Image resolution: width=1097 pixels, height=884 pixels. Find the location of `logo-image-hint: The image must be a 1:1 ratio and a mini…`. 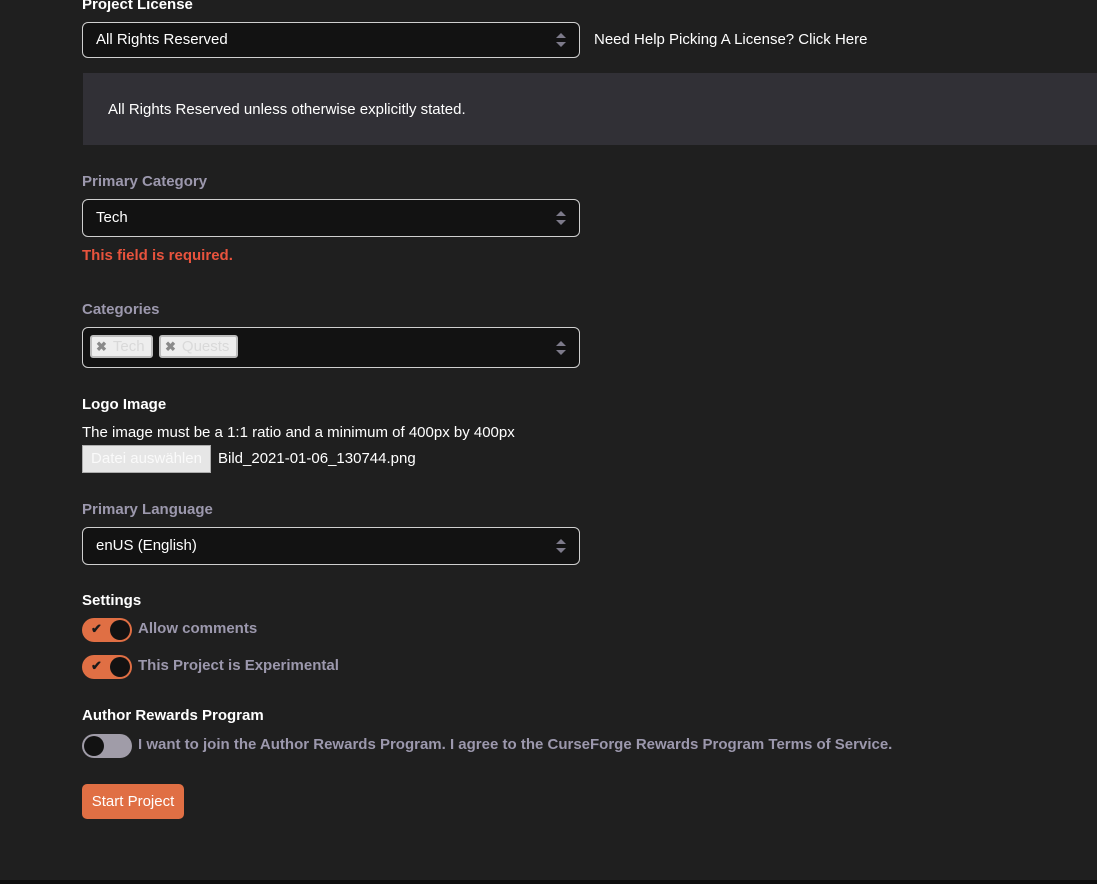

logo-image-hint: The image must be a 1:1 ratio and a mini… is located at coordinates (298, 432).